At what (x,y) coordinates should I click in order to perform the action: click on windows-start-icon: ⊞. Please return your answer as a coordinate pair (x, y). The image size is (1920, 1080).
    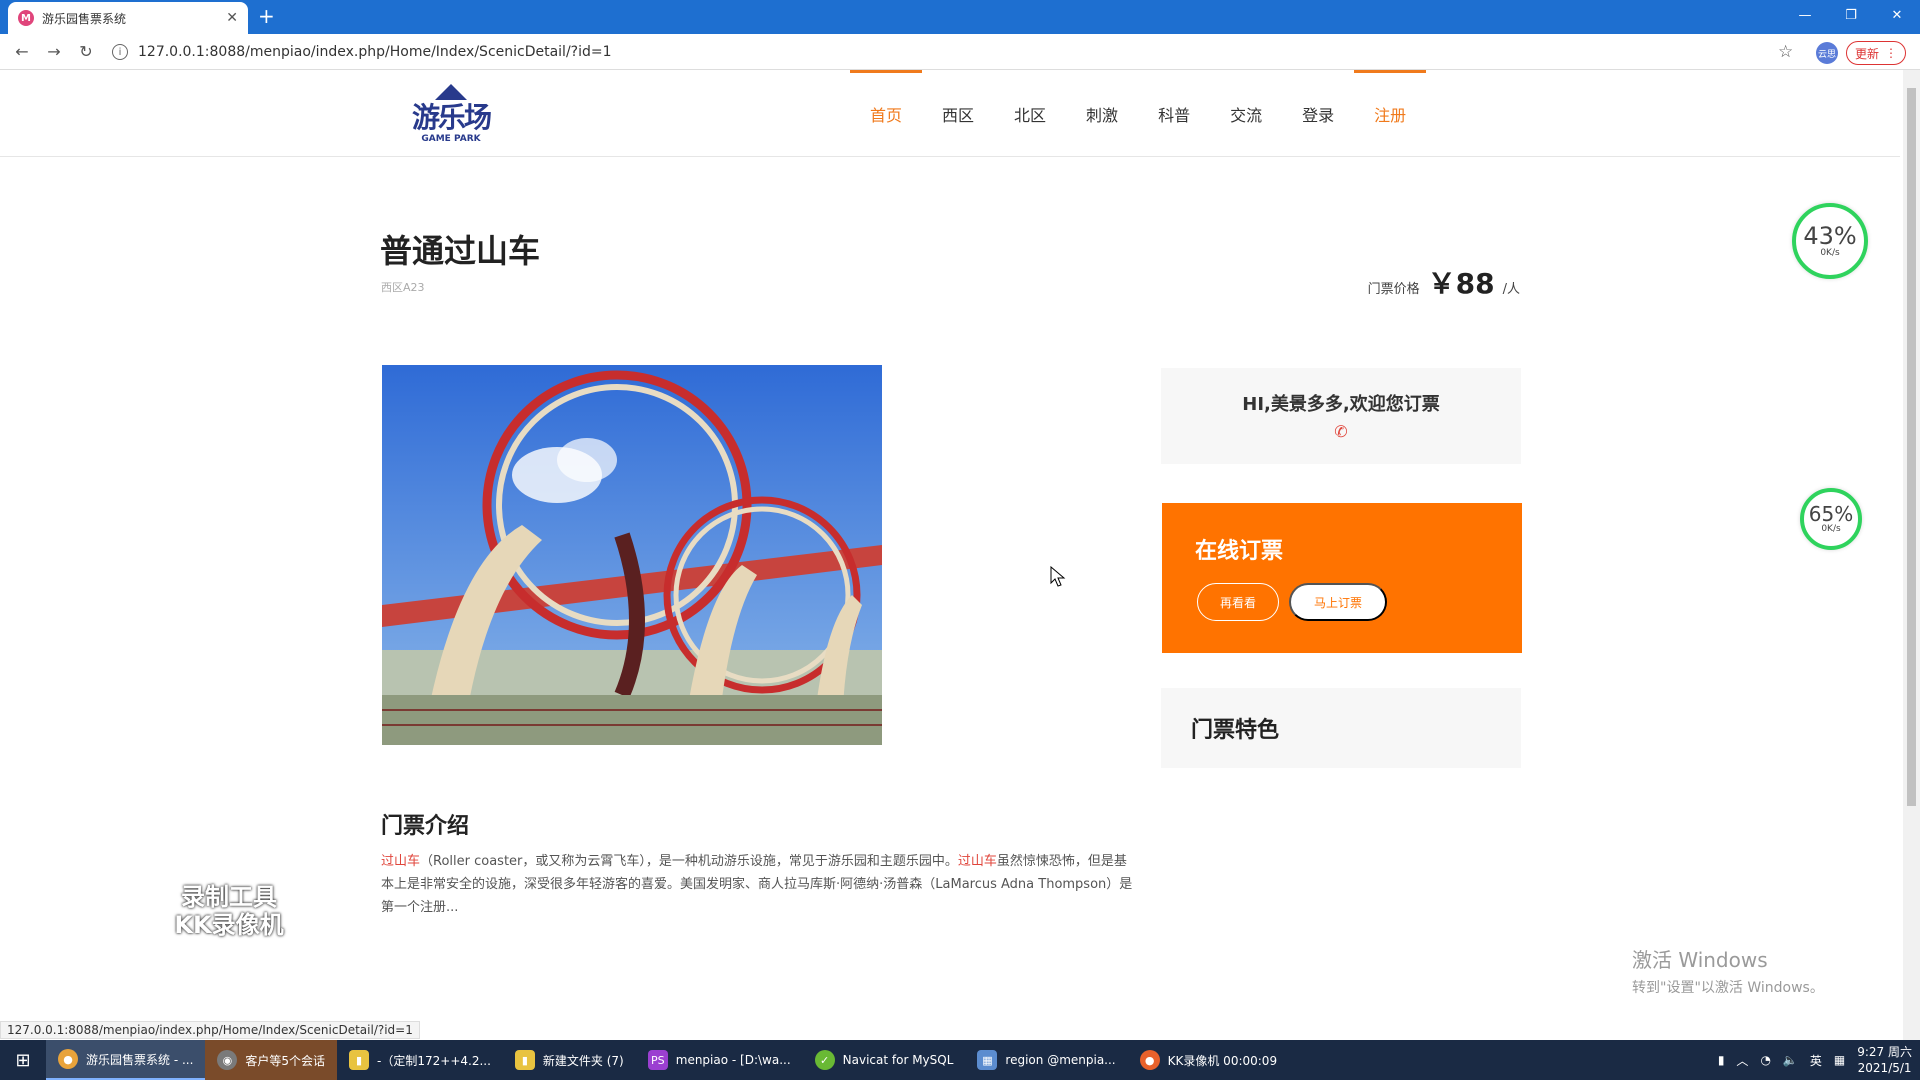
    Looking at the image, I should click on (23, 1060).